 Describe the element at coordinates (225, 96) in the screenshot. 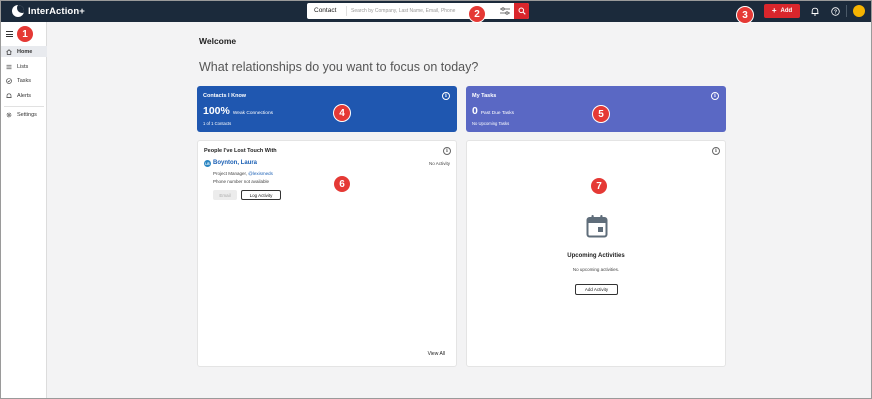

I see `card-title: Contacts I Know` at that location.